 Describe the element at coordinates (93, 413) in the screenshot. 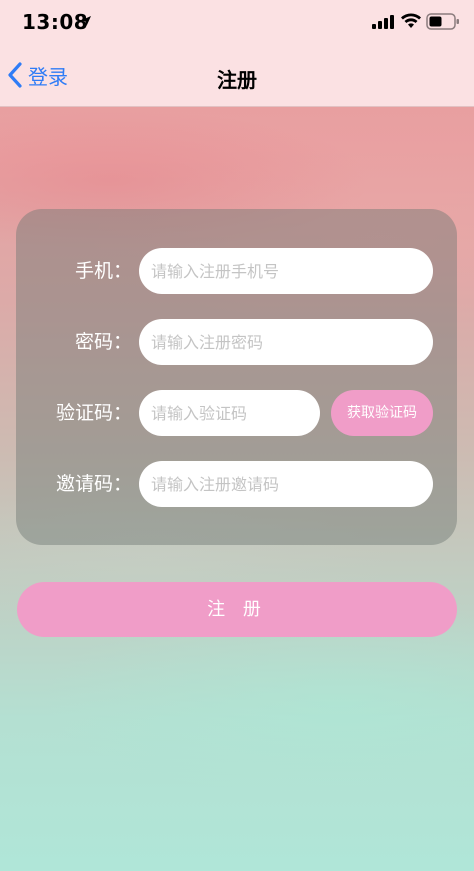

I see `verification-code-label: 验证码：` at that location.